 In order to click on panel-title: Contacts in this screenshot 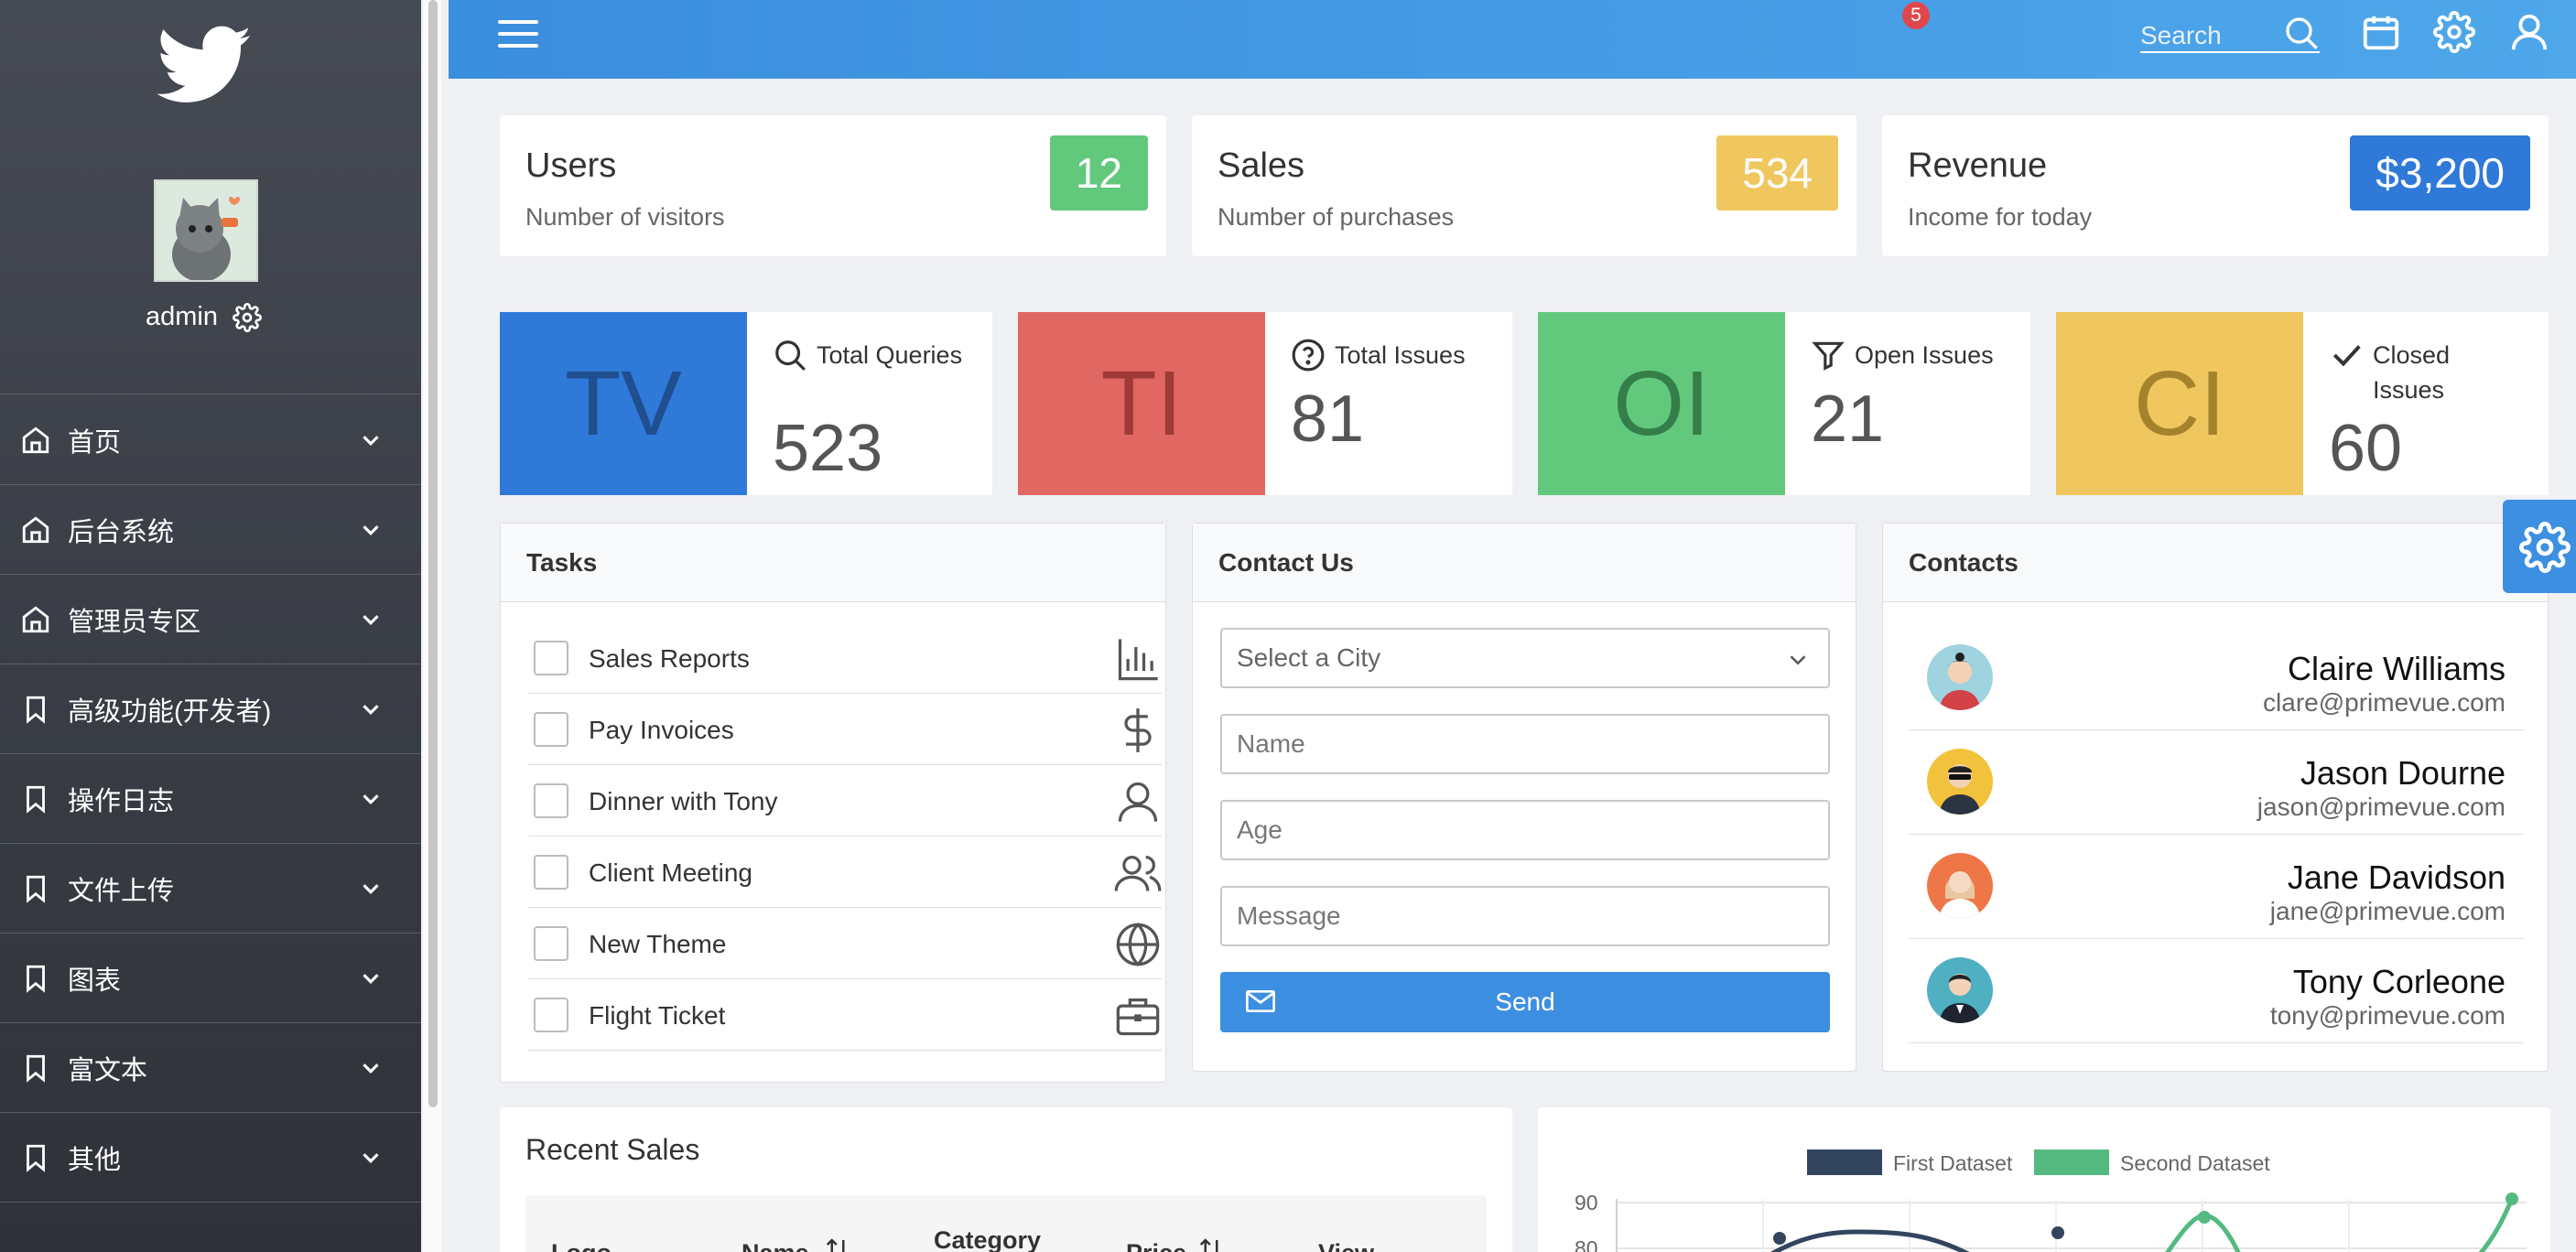, I will do `click(2216, 563)`.